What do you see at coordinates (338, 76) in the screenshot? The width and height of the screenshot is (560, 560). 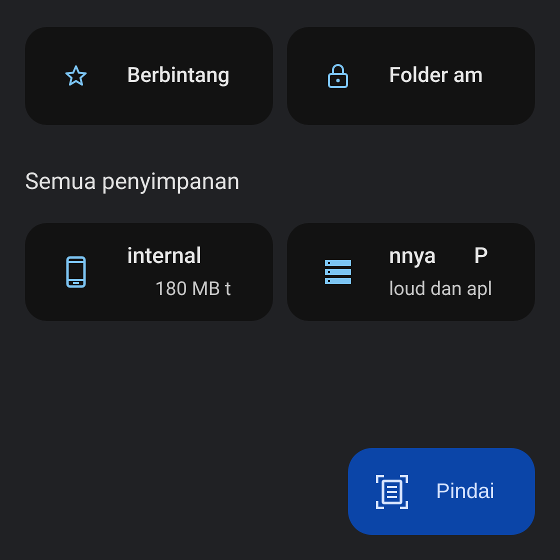 I see `lock-icon` at bounding box center [338, 76].